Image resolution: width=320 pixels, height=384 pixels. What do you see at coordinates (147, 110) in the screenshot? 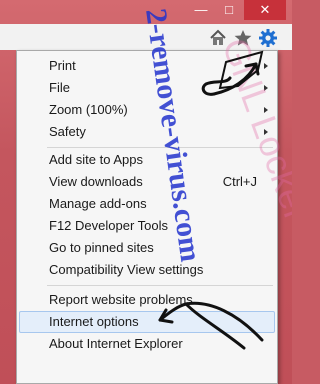
I see `menu-item-zoom: Zoom (100%)` at bounding box center [147, 110].